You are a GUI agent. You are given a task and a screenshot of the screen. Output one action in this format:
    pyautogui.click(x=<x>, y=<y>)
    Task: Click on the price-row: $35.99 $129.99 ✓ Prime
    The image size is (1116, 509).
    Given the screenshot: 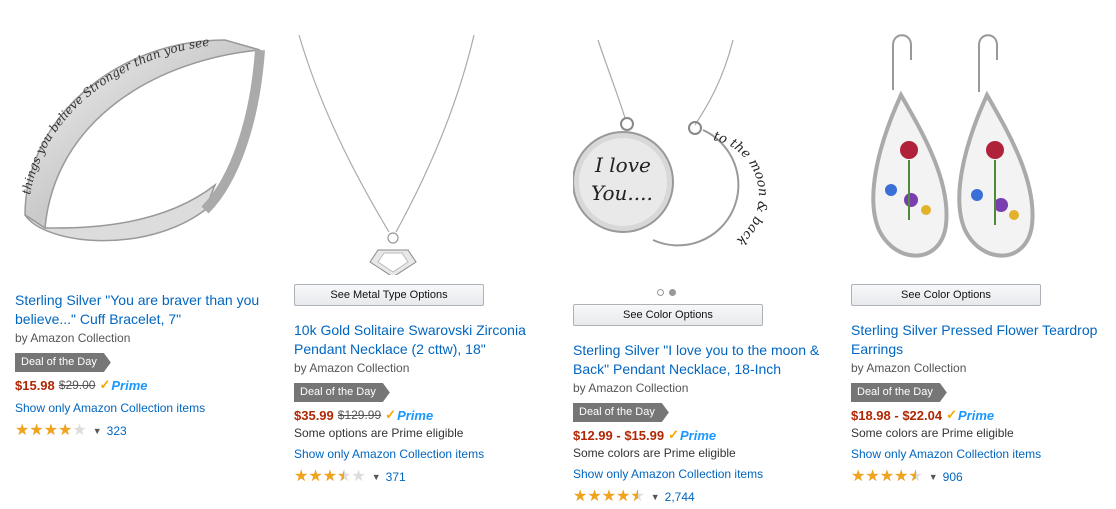 What is the action you would take?
    pyautogui.click(x=363, y=415)
    